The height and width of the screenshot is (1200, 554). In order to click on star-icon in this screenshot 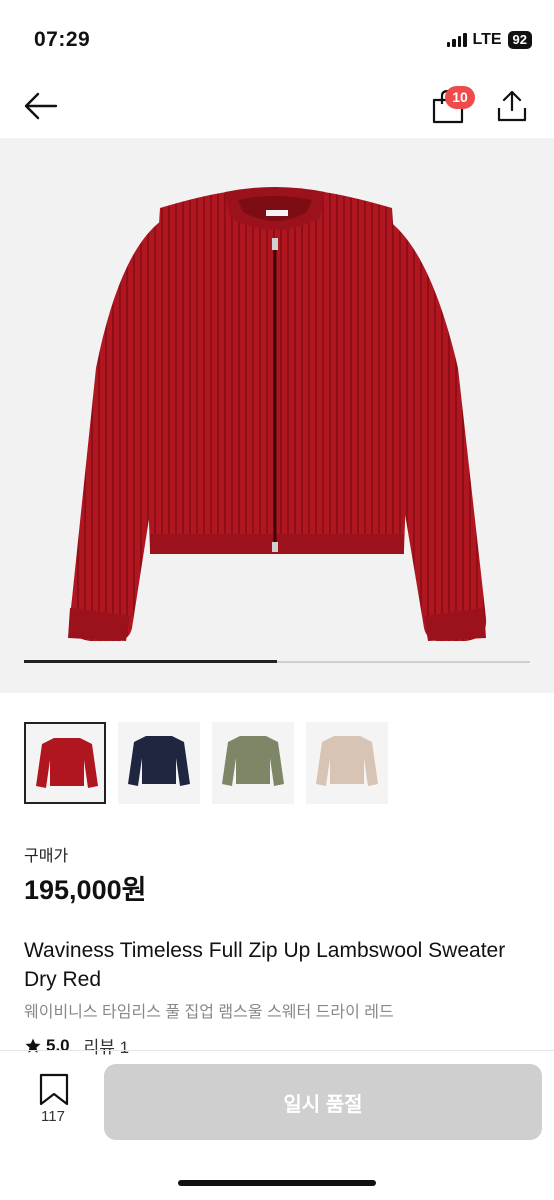, I will do `click(33, 1045)`.